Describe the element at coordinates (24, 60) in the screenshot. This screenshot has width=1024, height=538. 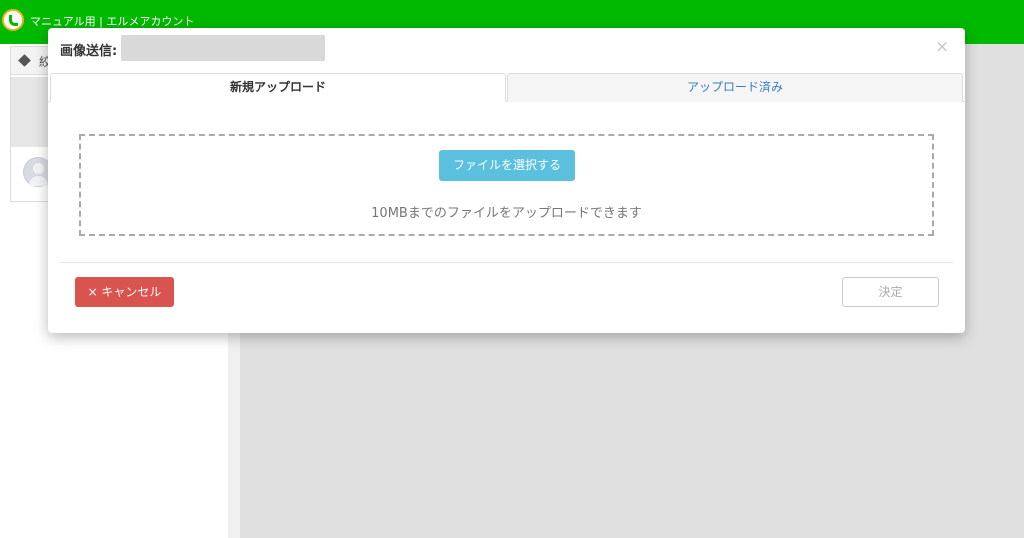
I see `tag-icon` at that location.